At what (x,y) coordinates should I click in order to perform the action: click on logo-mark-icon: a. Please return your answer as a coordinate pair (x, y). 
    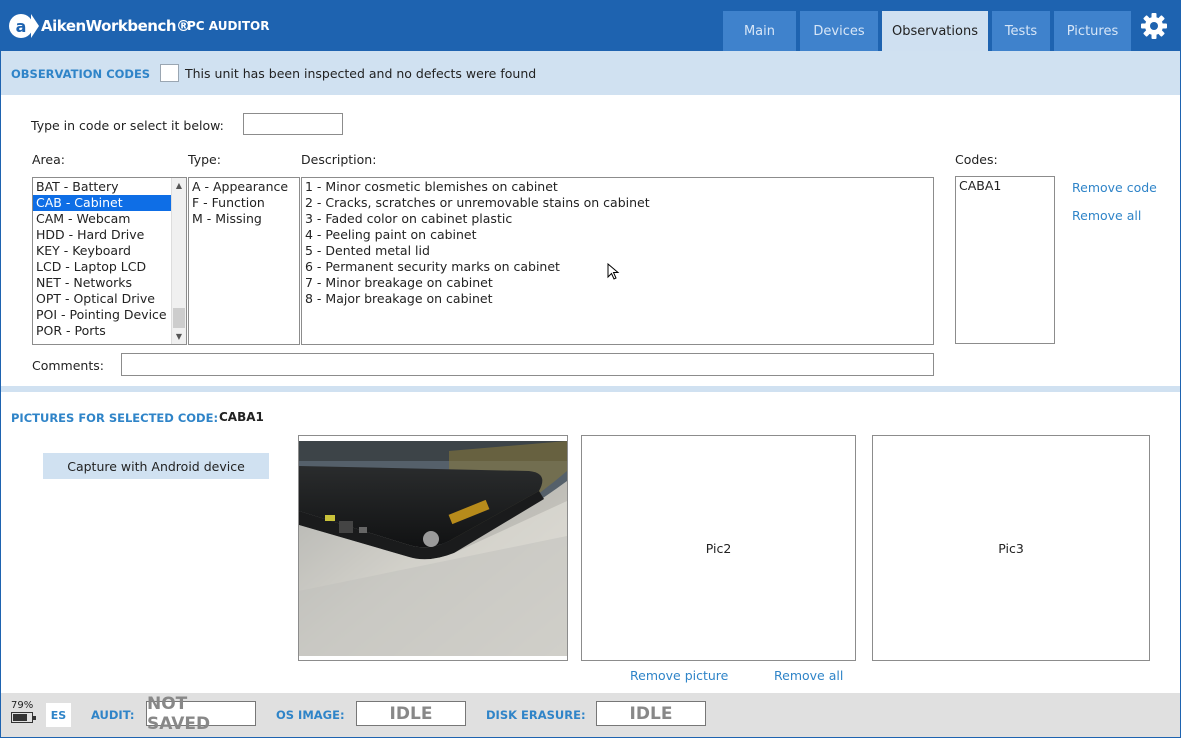
    Looking at the image, I should click on (21, 26).